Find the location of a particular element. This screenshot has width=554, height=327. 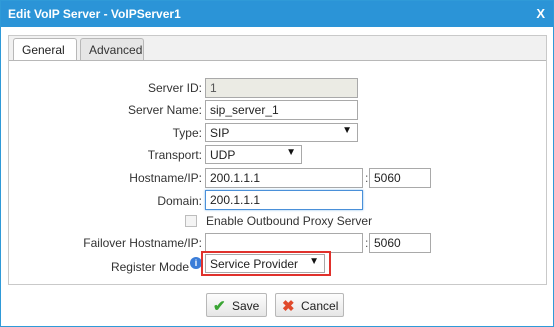

transport-label: Transport: is located at coordinates (174, 155).